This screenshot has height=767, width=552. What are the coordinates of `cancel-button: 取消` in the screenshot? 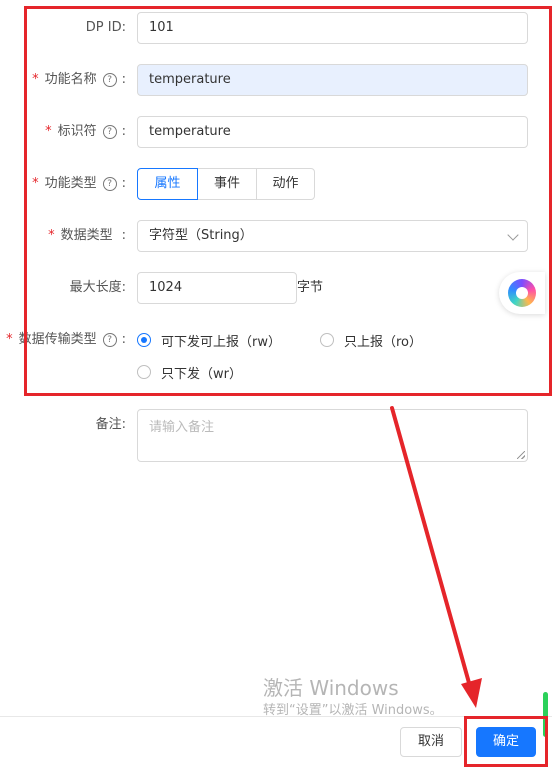 It's located at (431, 742).